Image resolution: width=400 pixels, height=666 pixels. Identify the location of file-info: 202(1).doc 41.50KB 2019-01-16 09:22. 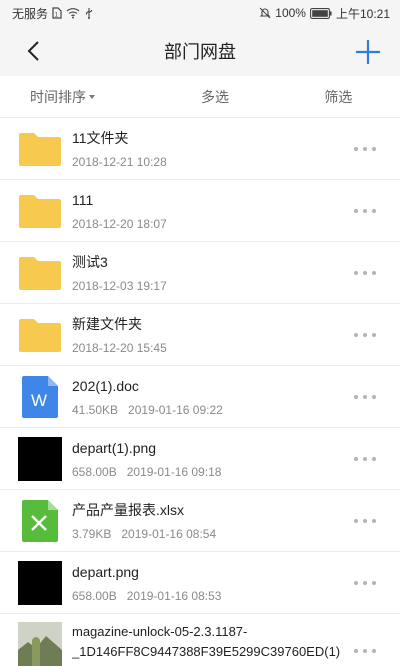
(236, 397).